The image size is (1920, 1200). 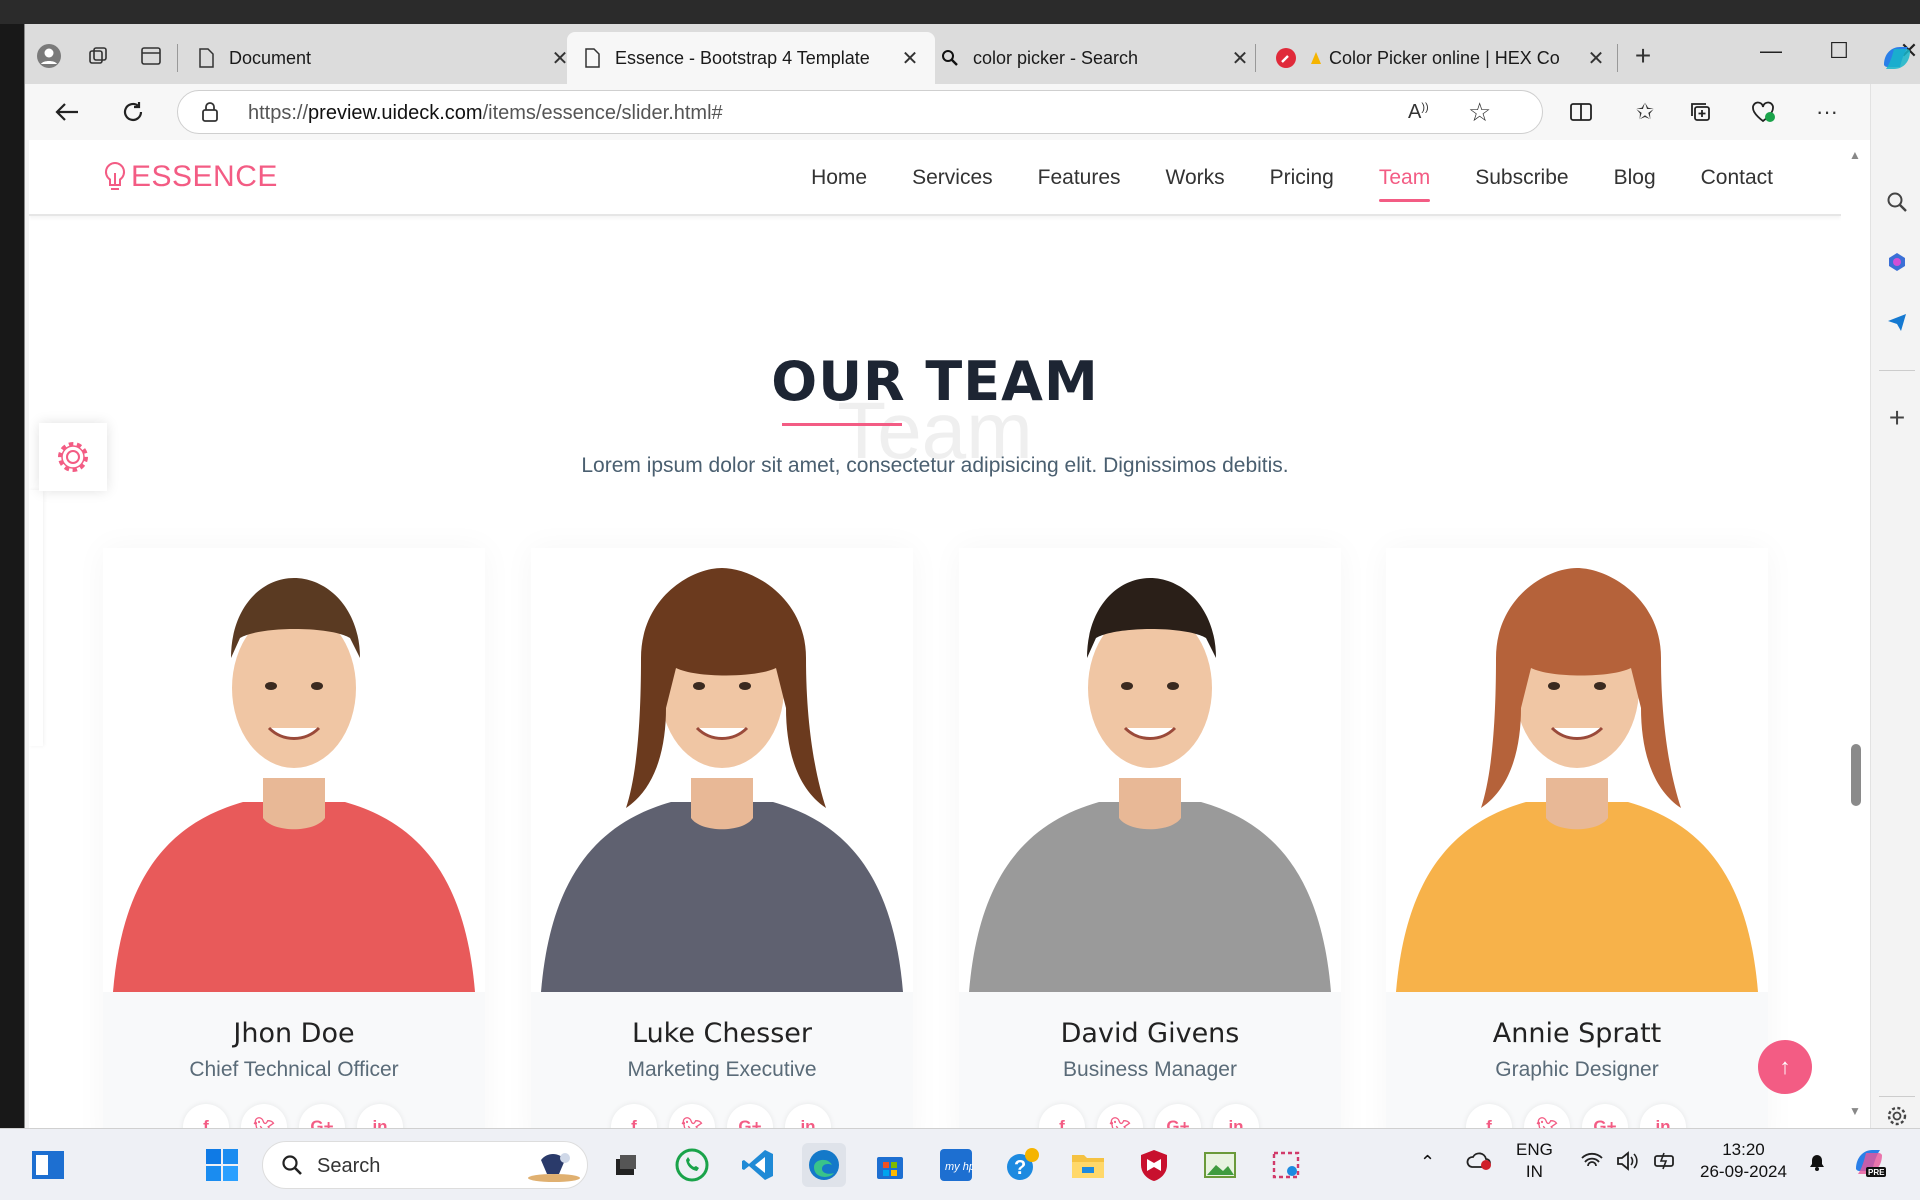 I want to click on read-aloud-icon: A)), so click(x=1418, y=112).